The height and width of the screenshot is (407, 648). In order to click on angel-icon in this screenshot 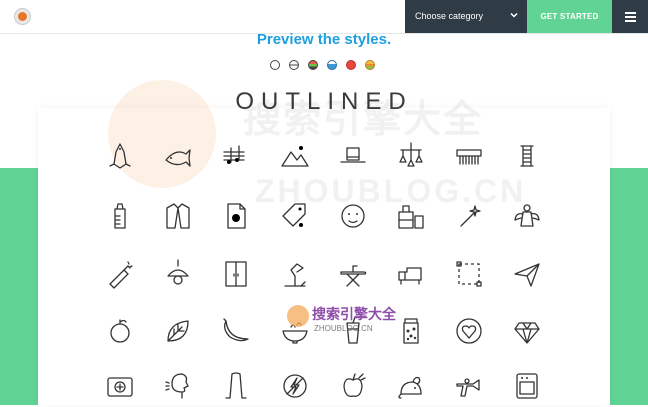, I will do `click(527, 216)`.